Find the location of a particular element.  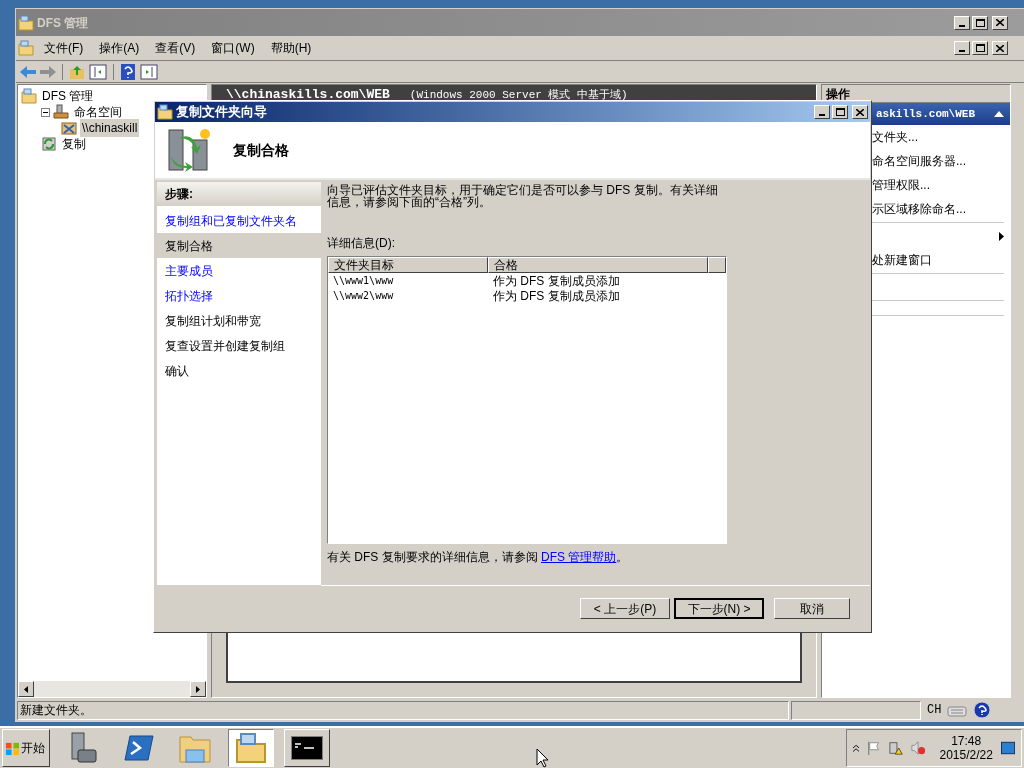

server-sync-icon is located at coordinates (189, 150).